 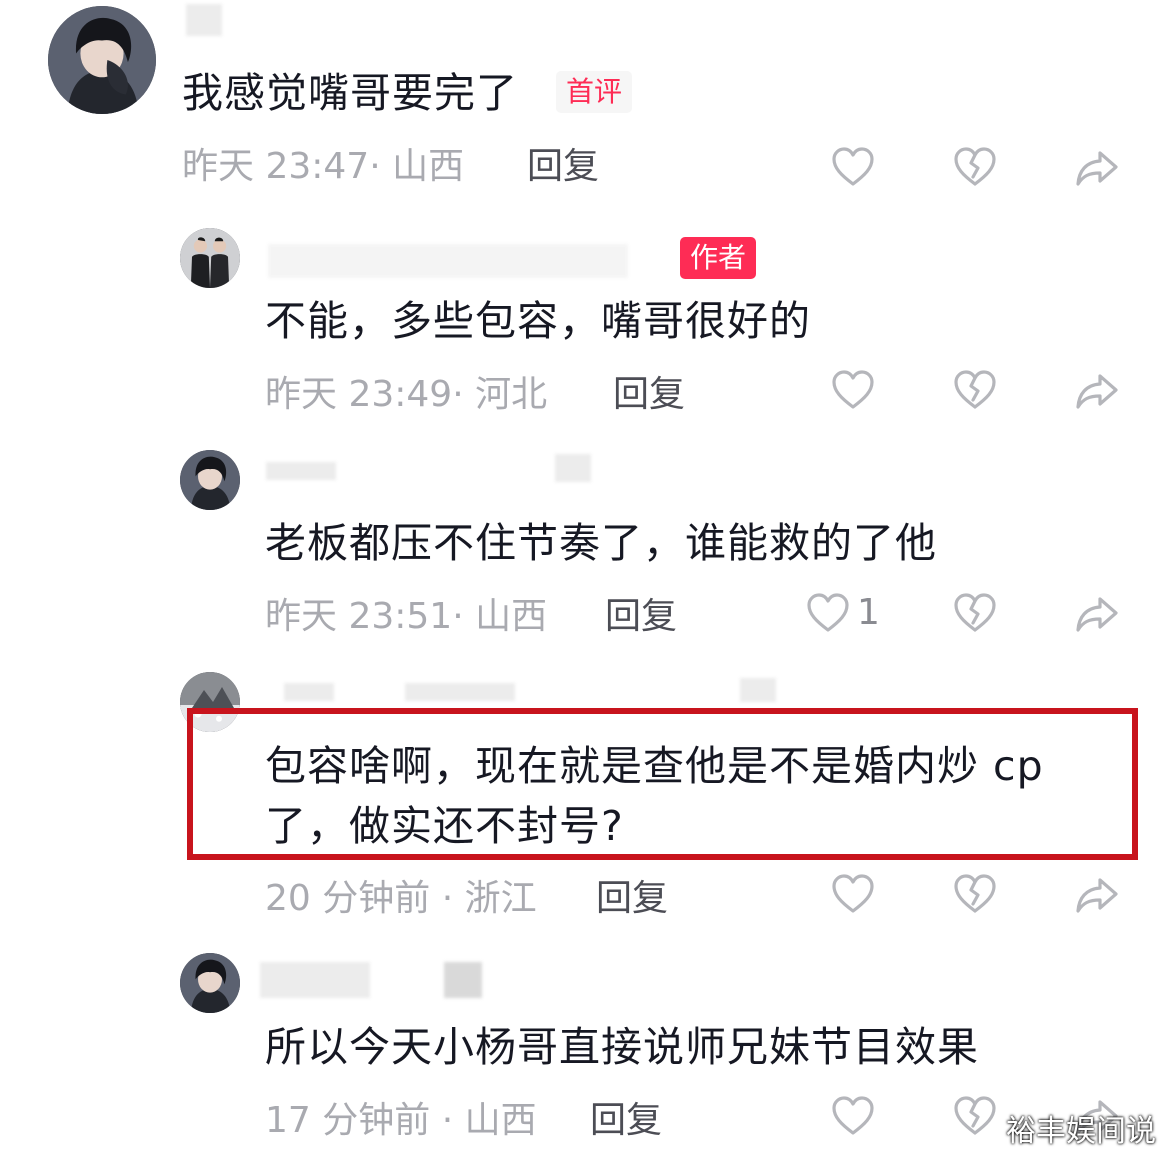 What do you see at coordinates (350, 93) in the screenshot?
I see `comment-text: 我感觉嘴哥要完了` at bounding box center [350, 93].